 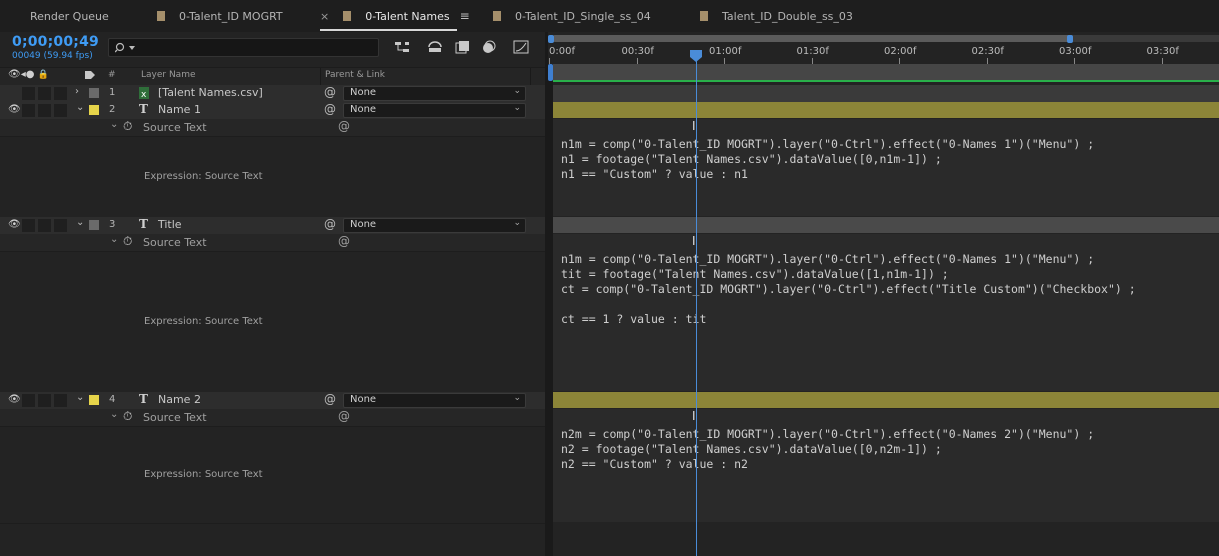 I want to click on render-cache-indicator, so click(x=886, y=81).